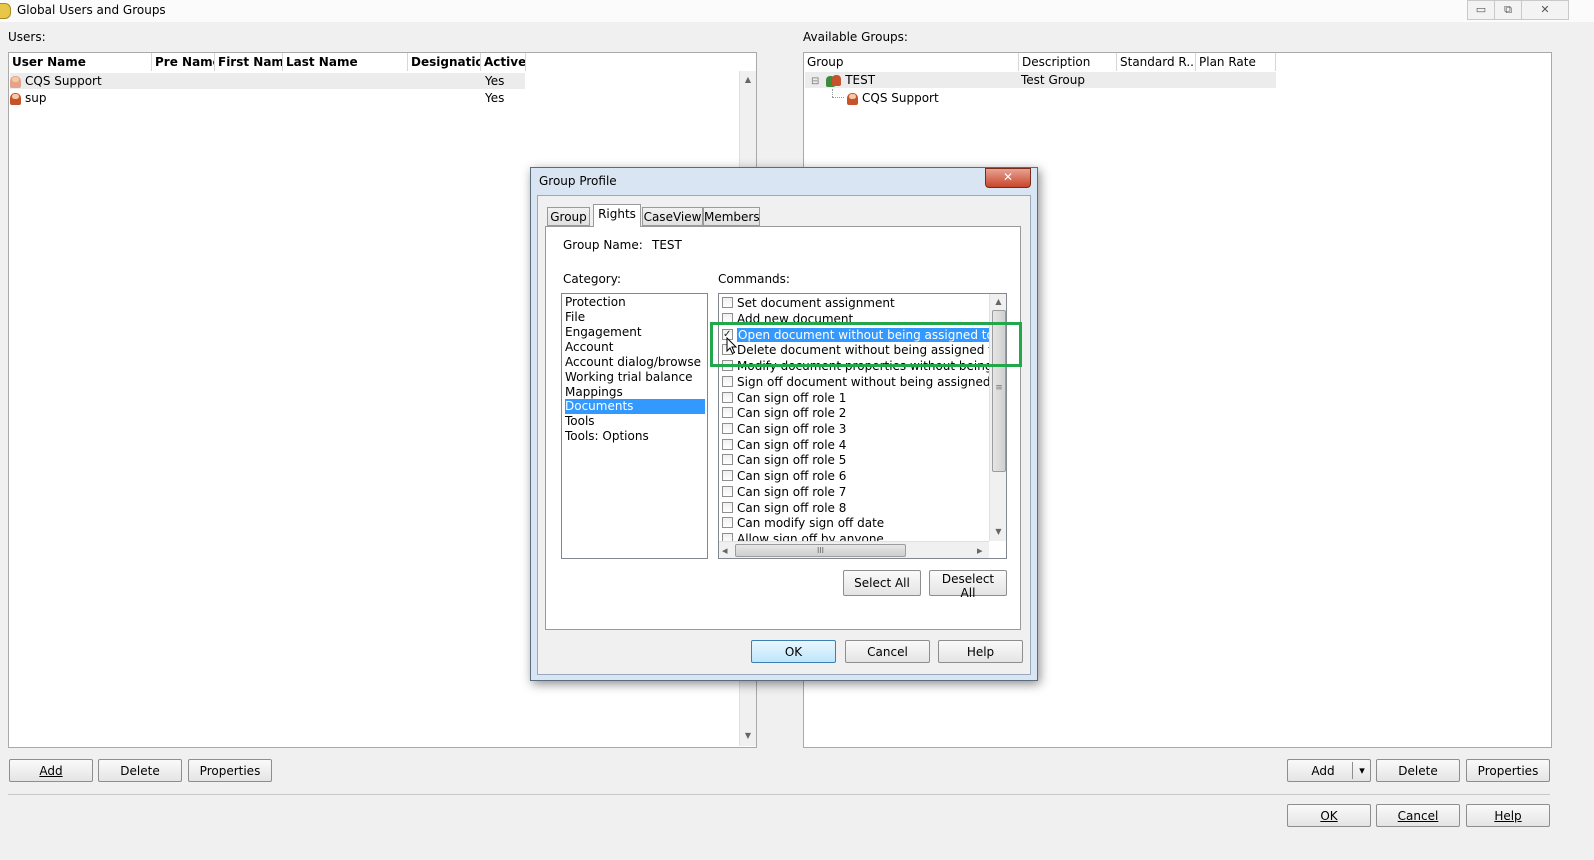 This screenshot has height=860, width=1594. What do you see at coordinates (784, 445) in the screenshot?
I see `command-item: Can sign off role 4` at bounding box center [784, 445].